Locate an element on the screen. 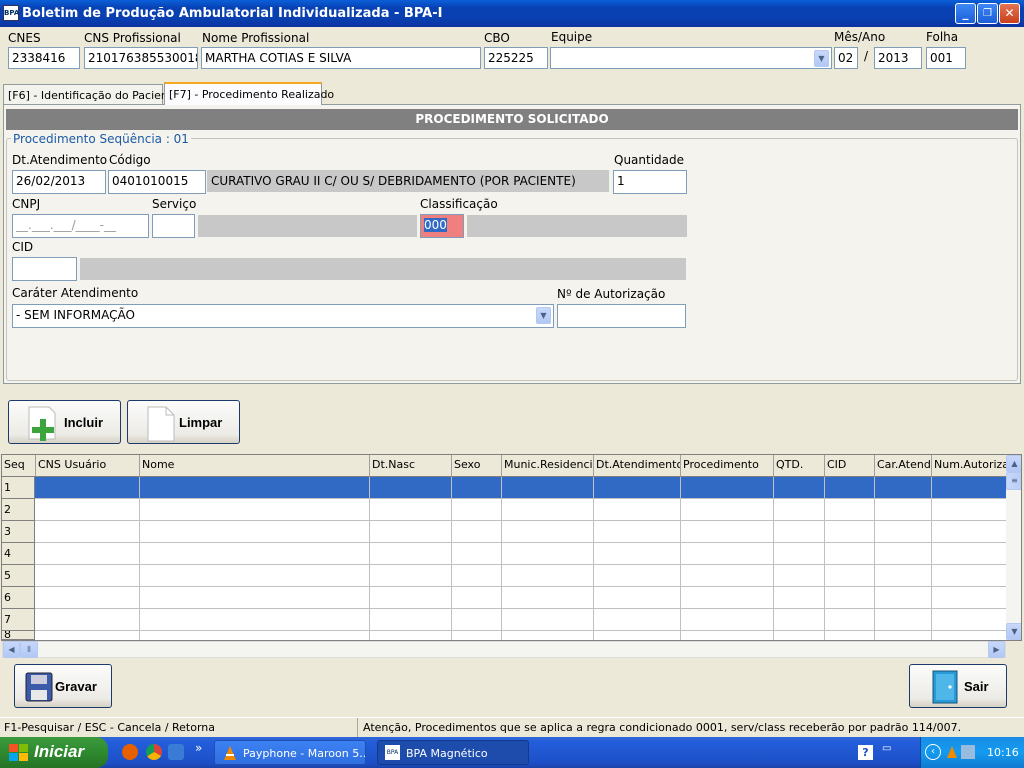  sair-button: Sair is located at coordinates (958, 686).